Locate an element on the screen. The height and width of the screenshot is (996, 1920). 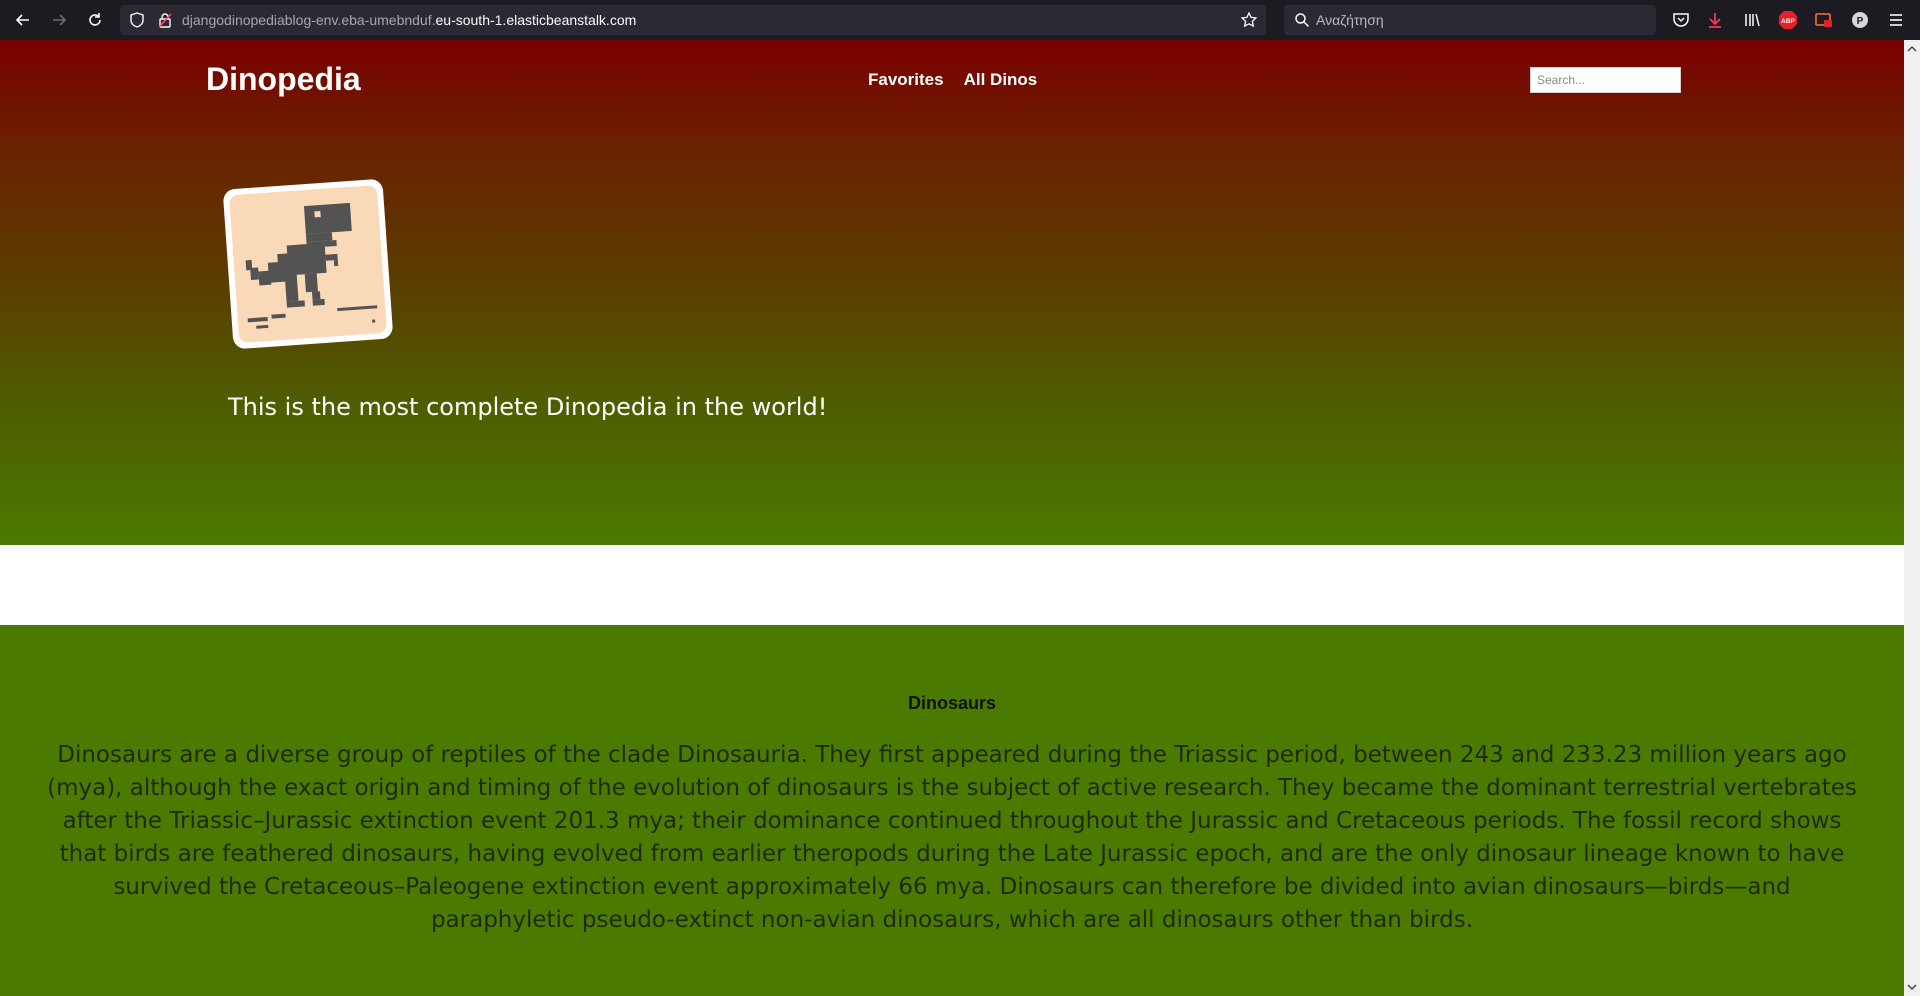
nav-all-dinos-link: All Dinos is located at coordinates (1001, 80).